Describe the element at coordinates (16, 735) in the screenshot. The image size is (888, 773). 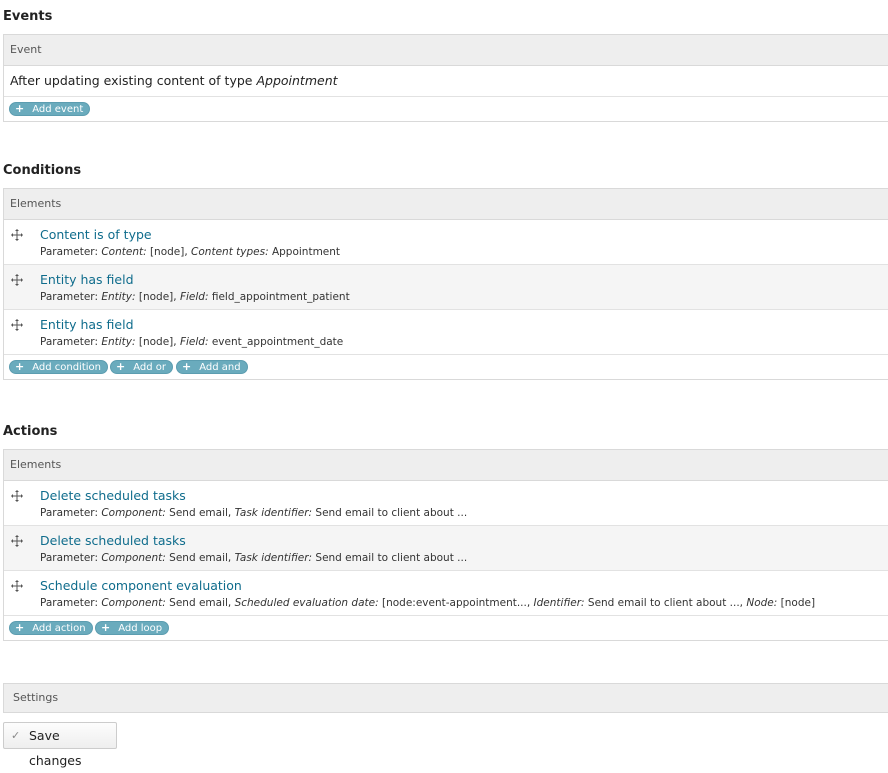
I see `check-icon: ✓` at that location.